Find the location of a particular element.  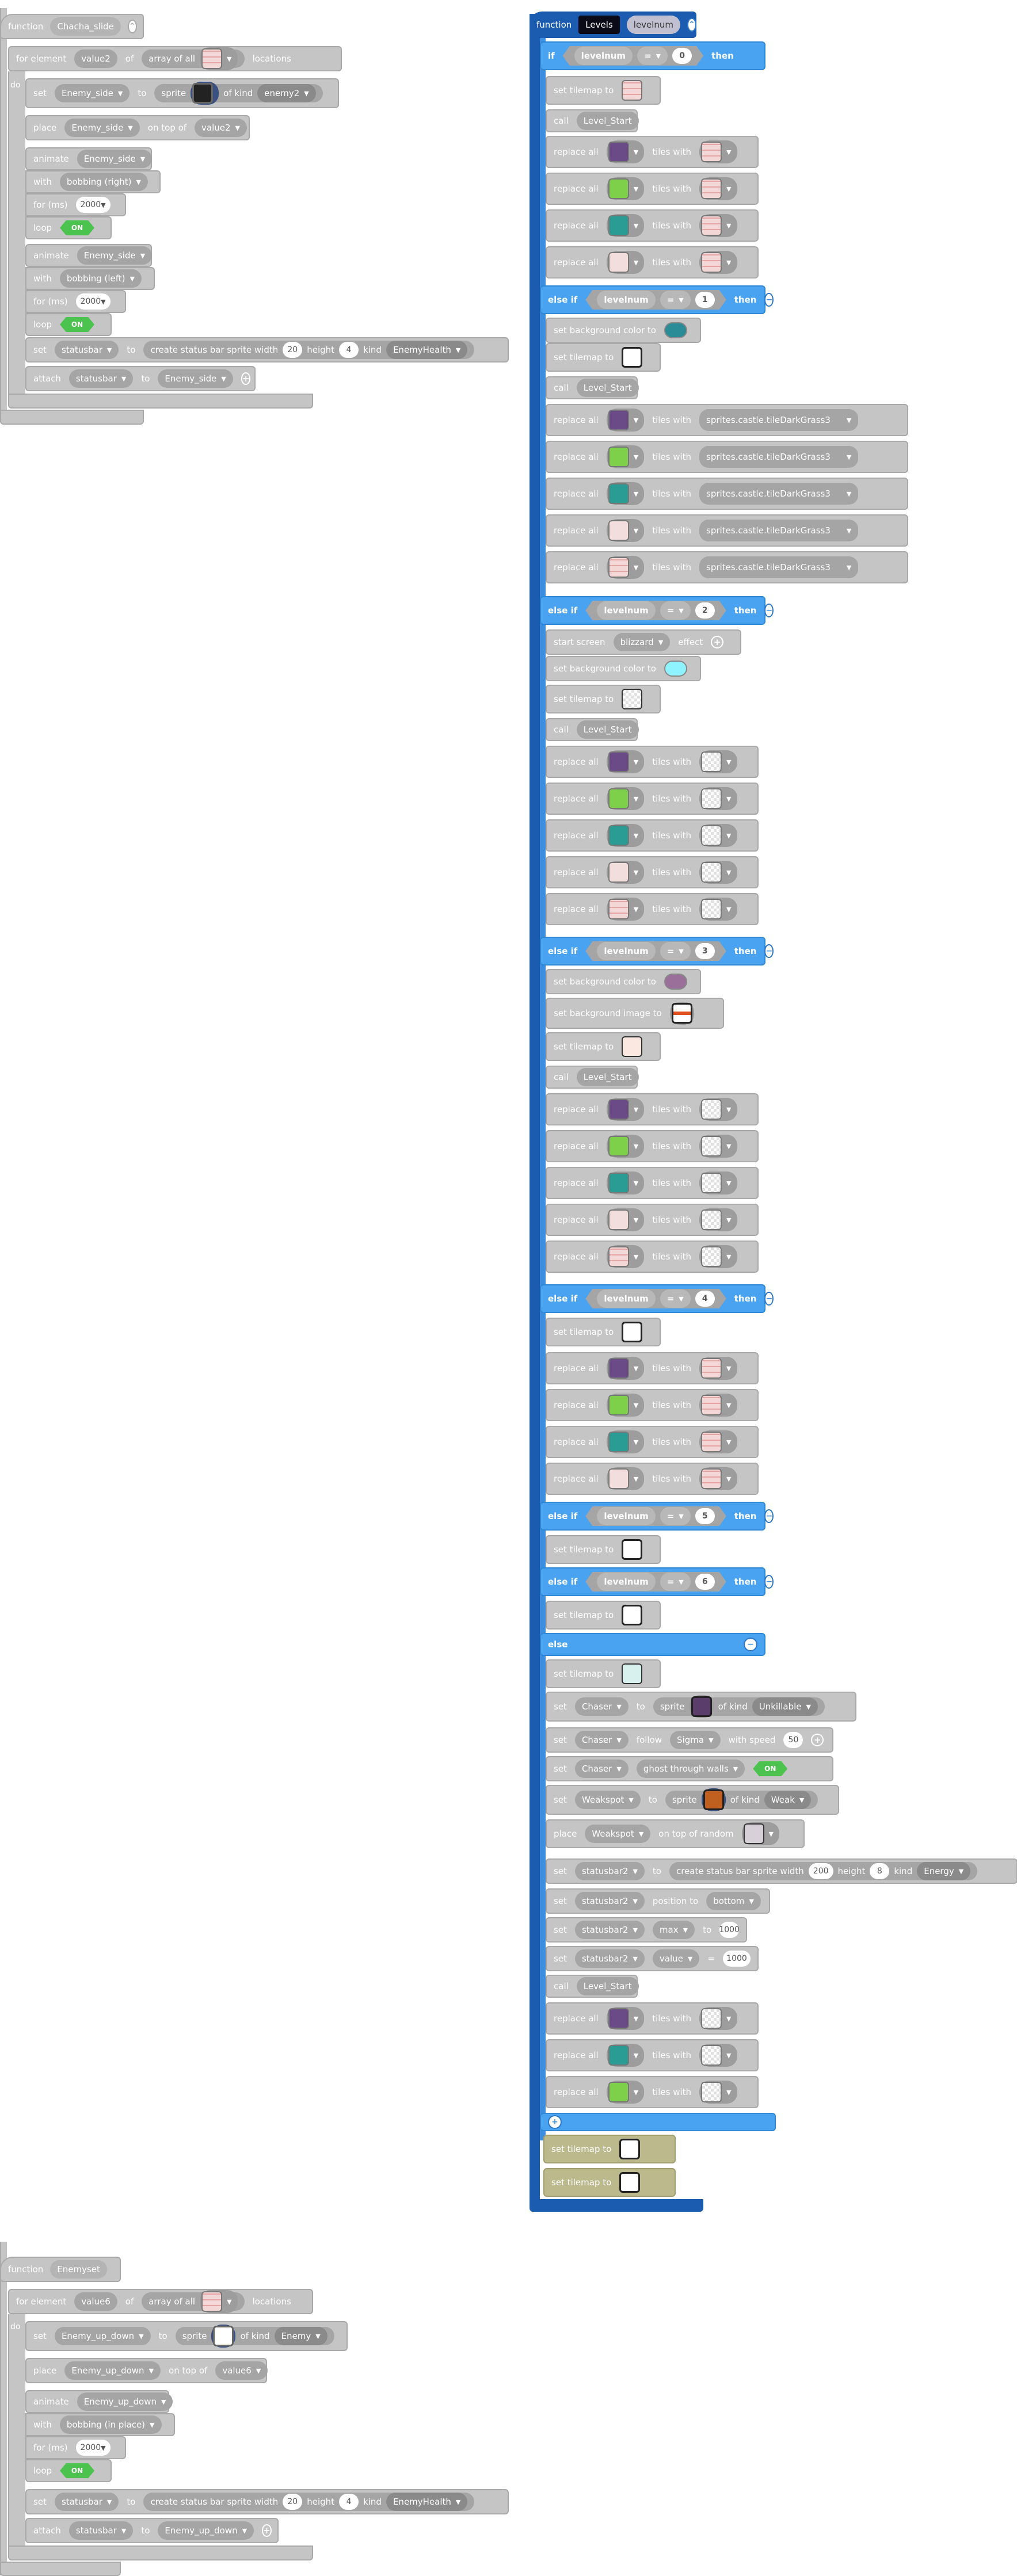

sprite-constructor: sprite of kind enemy2 ▼ is located at coordinates (238, 93).